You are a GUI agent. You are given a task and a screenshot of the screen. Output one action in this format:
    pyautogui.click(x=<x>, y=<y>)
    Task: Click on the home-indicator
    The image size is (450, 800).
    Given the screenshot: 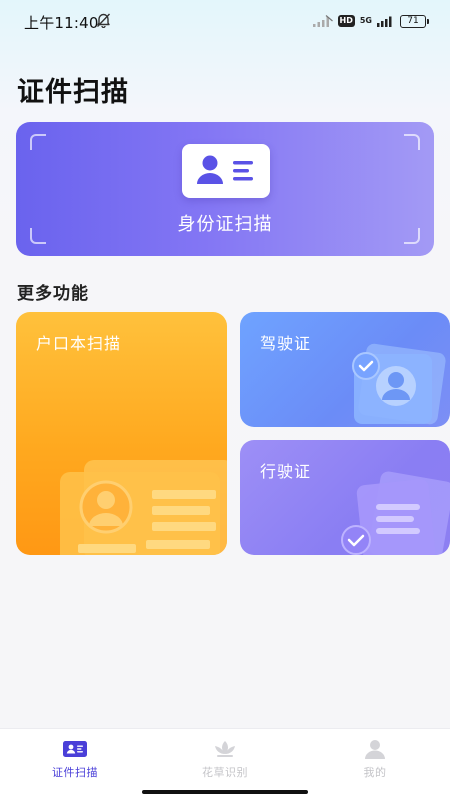 What is the action you would take?
    pyautogui.click(x=225, y=792)
    